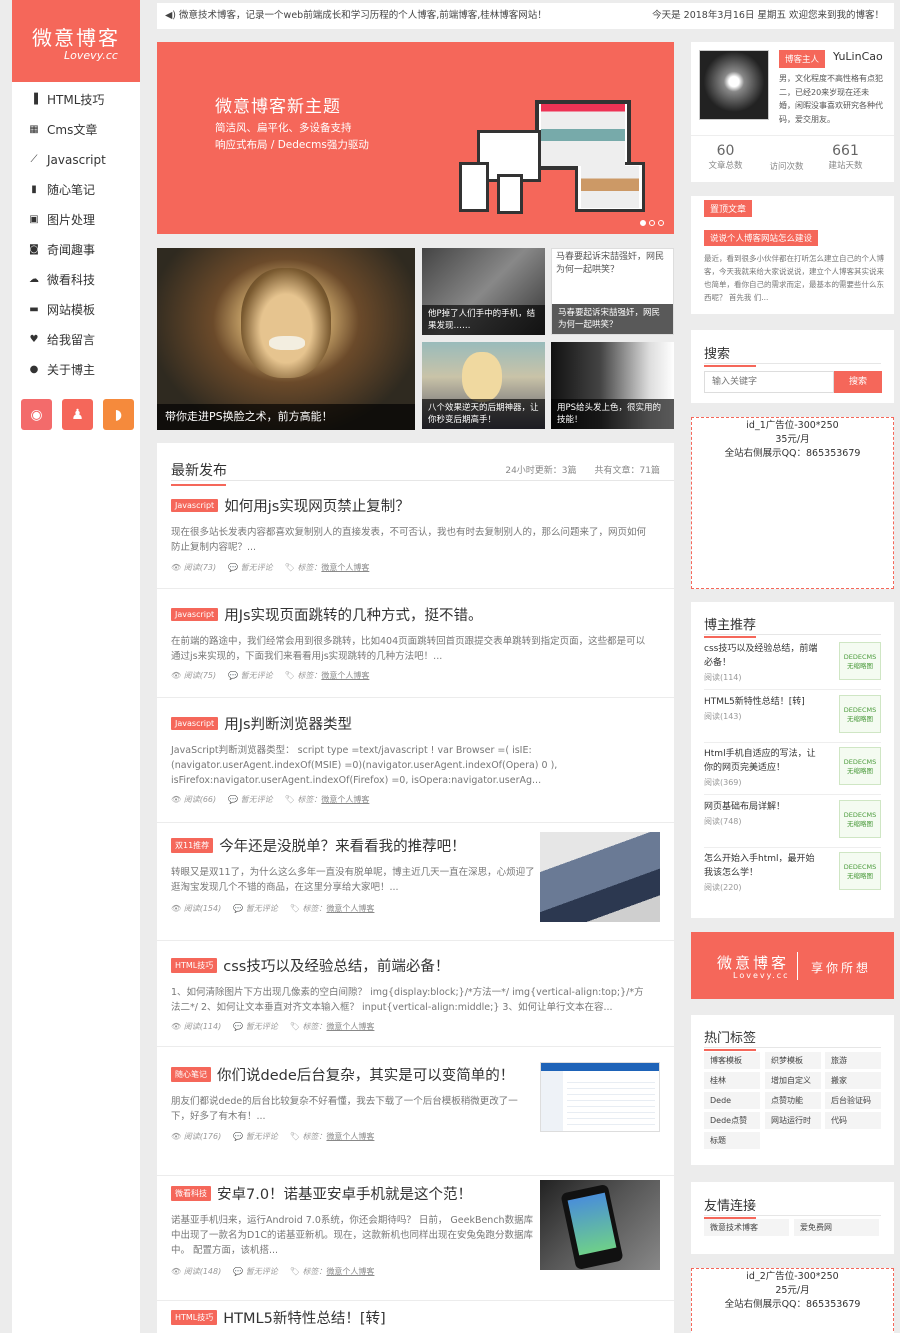 The height and width of the screenshot is (1333, 900). What do you see at coordinates (342, 845) in the screenshot?
I see `article-title: 今年还是没脱单？来看看我的推荐吧！` at bounding box center [342, 845].